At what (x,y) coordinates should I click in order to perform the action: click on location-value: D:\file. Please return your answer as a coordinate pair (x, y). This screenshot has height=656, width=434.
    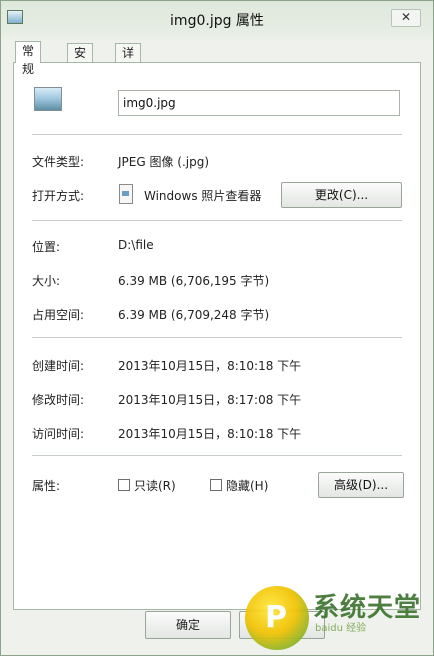
    Looking at the image, I should click on (136, 245).